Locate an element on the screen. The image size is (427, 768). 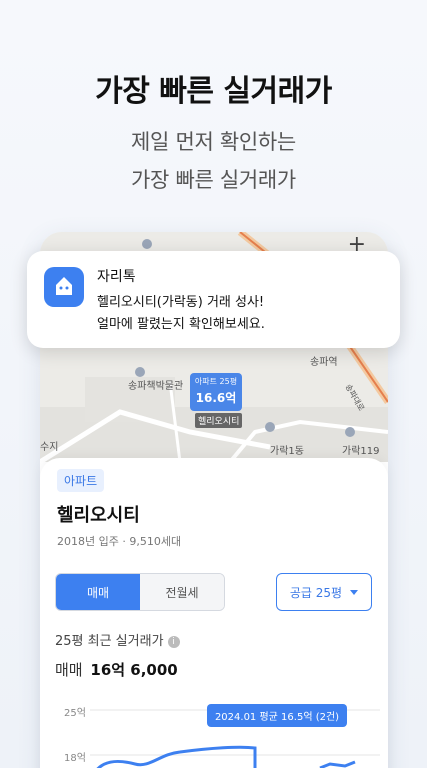
area-select-dropdown: 공급 25평 is located at coordinates (324, 592).